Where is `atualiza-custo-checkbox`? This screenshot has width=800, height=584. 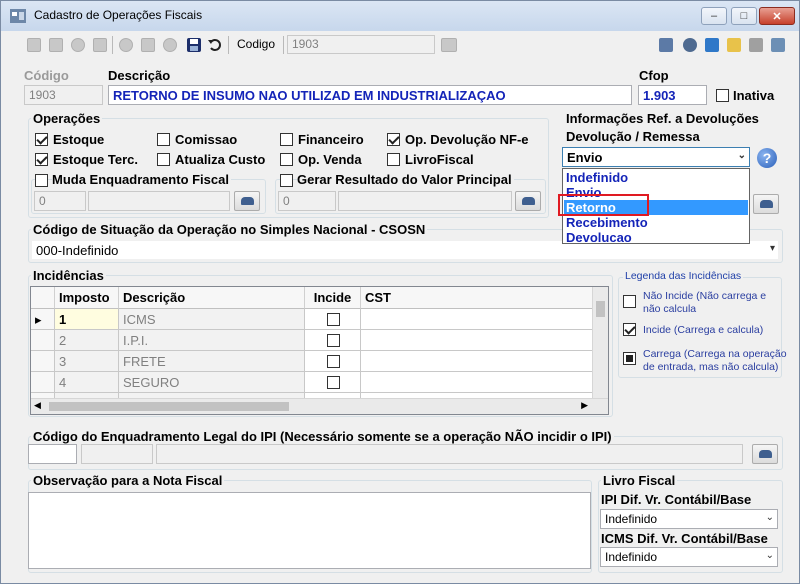 atualiza-custo-checkbox is located at coordinates (163, 159).